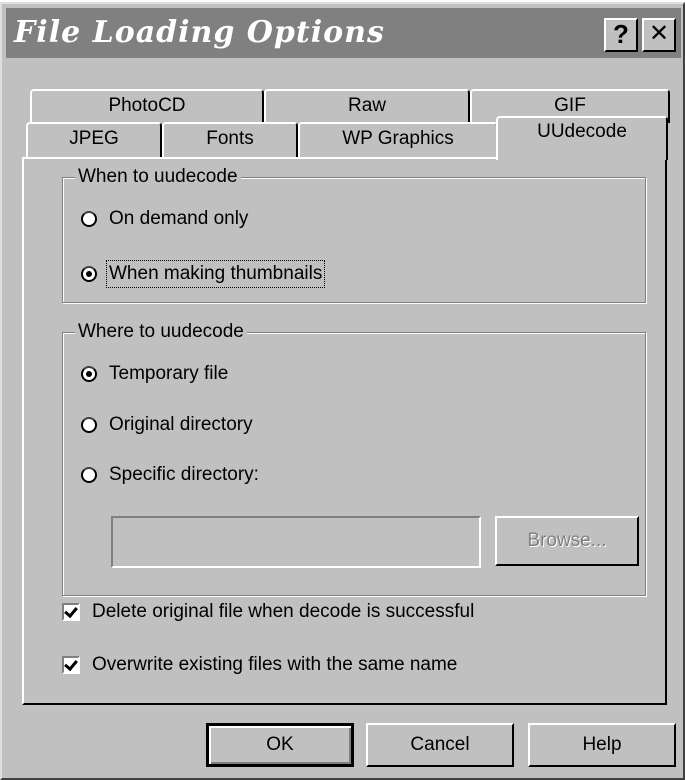  I want to click on tab-uudecode: UUdecode, so click(582, 138).